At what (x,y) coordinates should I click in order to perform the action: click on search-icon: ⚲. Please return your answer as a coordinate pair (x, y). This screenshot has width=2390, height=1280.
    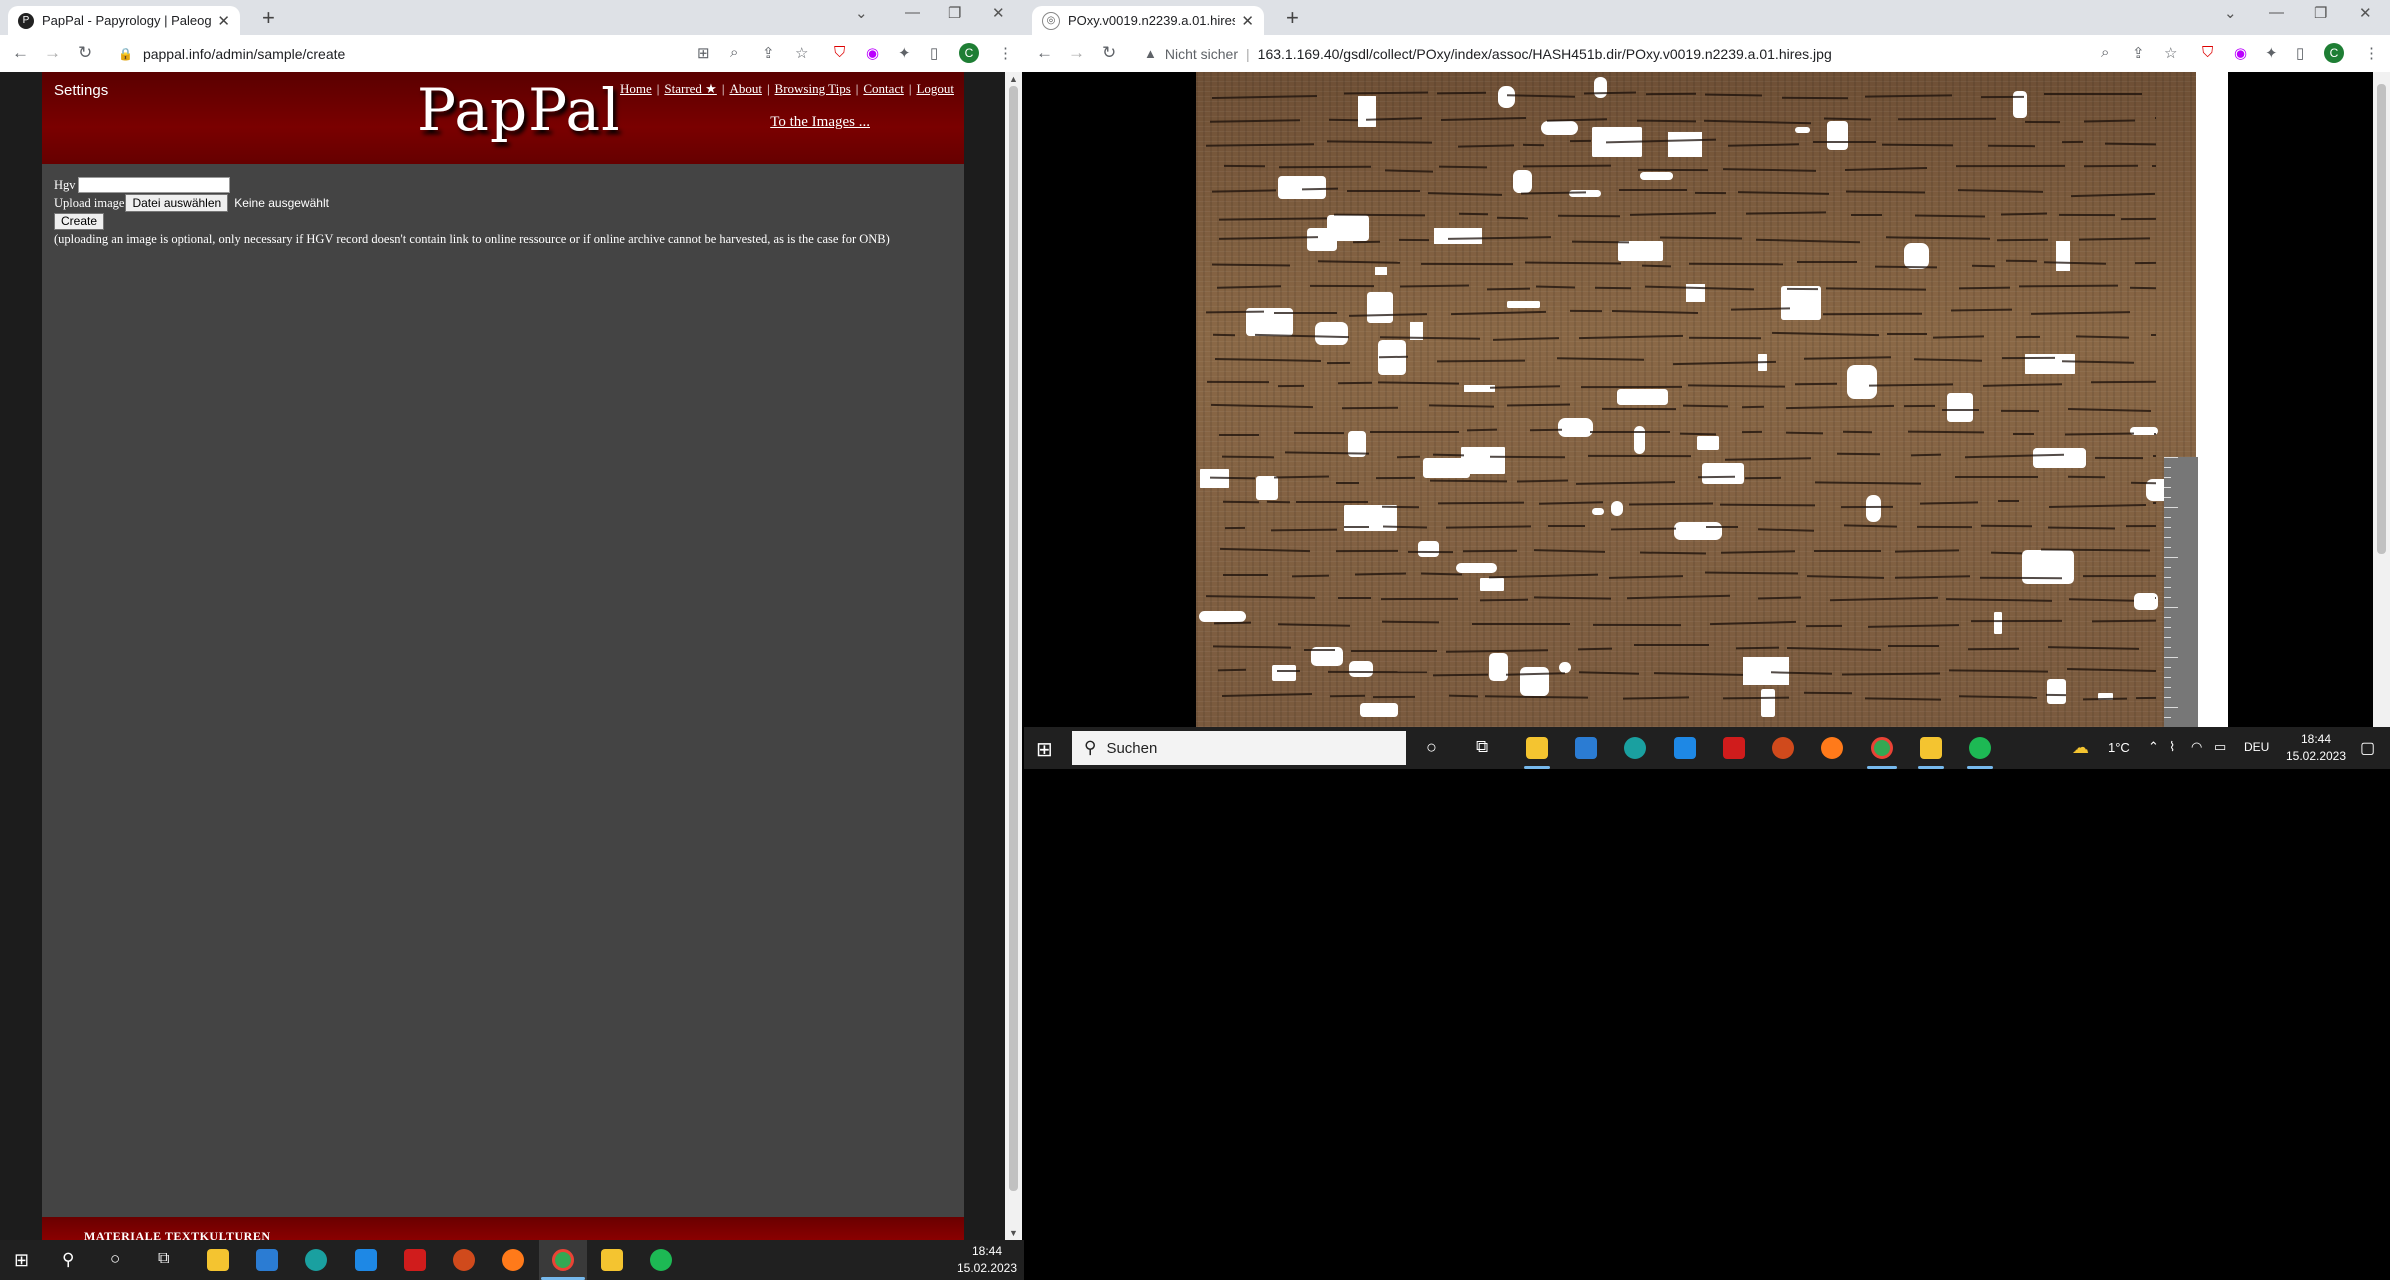
    Looking at the image, I should click on (68, 1260).